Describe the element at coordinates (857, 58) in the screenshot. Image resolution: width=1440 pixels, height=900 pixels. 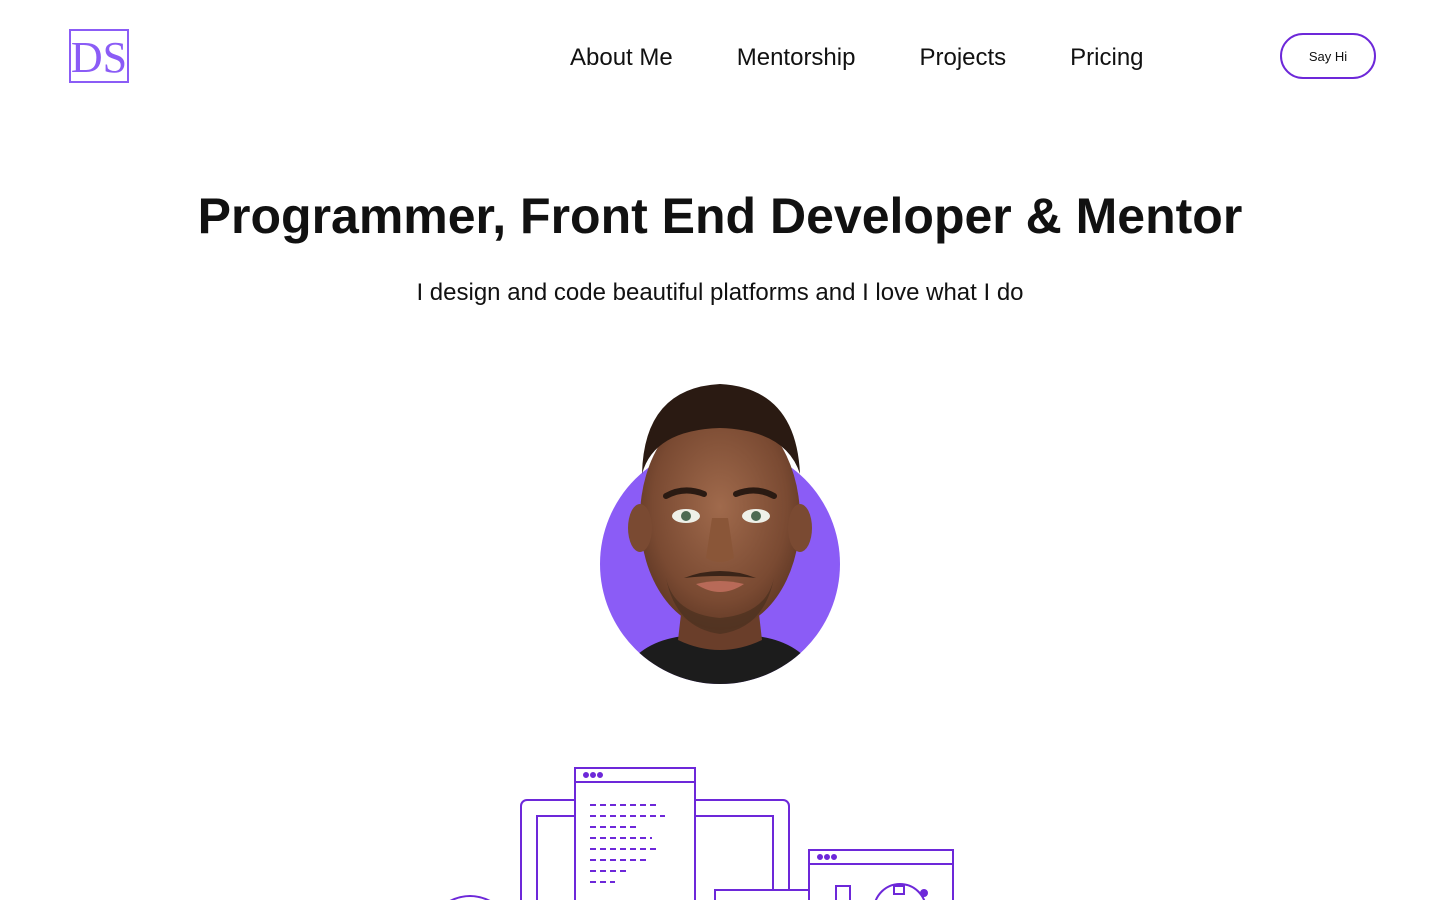
I see `main-nav: About Me Mentorship Projects Pricing` at that location.